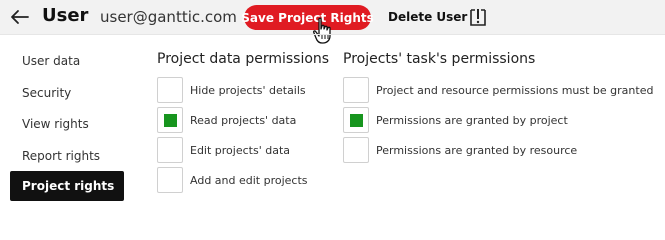  Describe the element at coordinates (67, 156) in the screenshot. I see `sidebar-item-report-rights: Report rights` at that location.